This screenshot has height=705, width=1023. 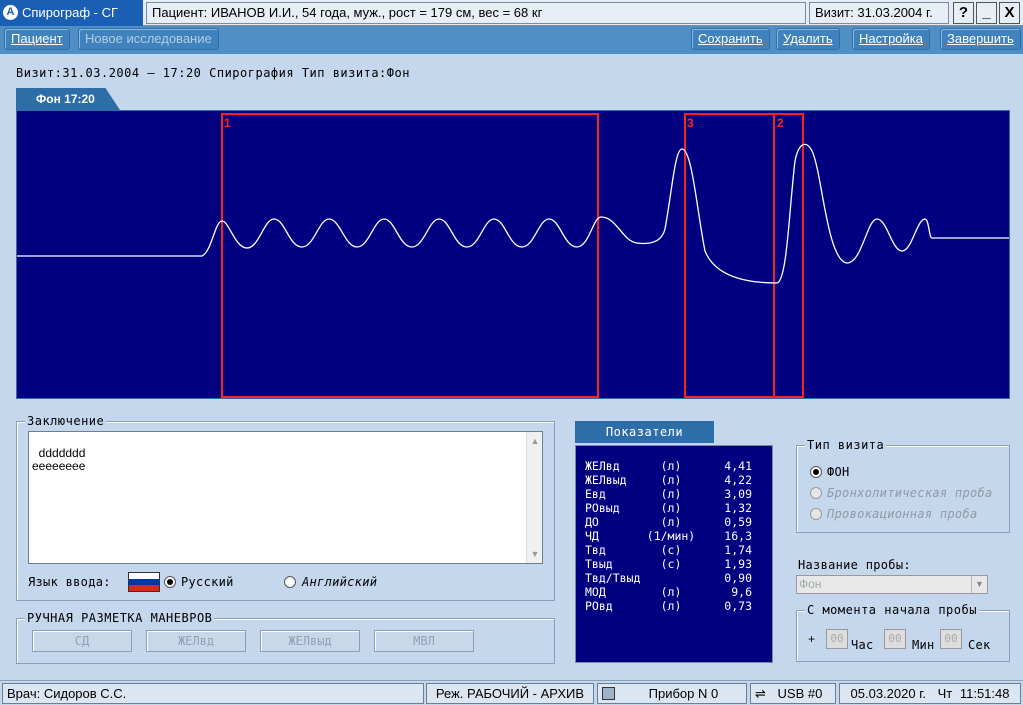 I want to click on minutes-field: 00, so click(x=895, y=639).